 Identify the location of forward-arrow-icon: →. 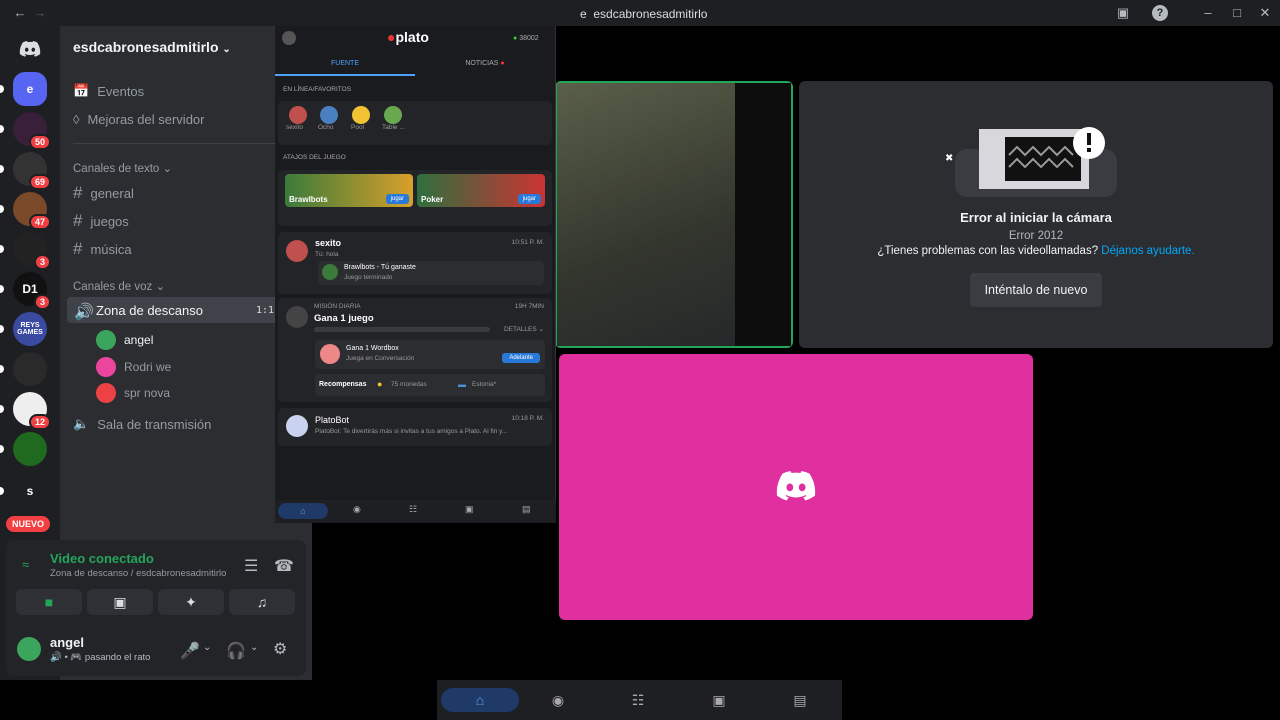
(40, 13).